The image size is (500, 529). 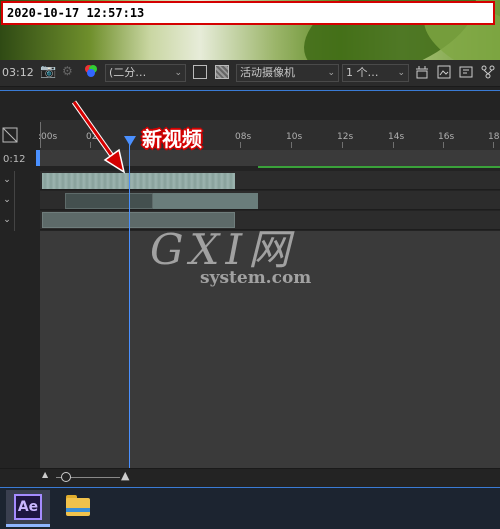 I want to click on watermark-sub: system.com, so click(x=256, y=278).